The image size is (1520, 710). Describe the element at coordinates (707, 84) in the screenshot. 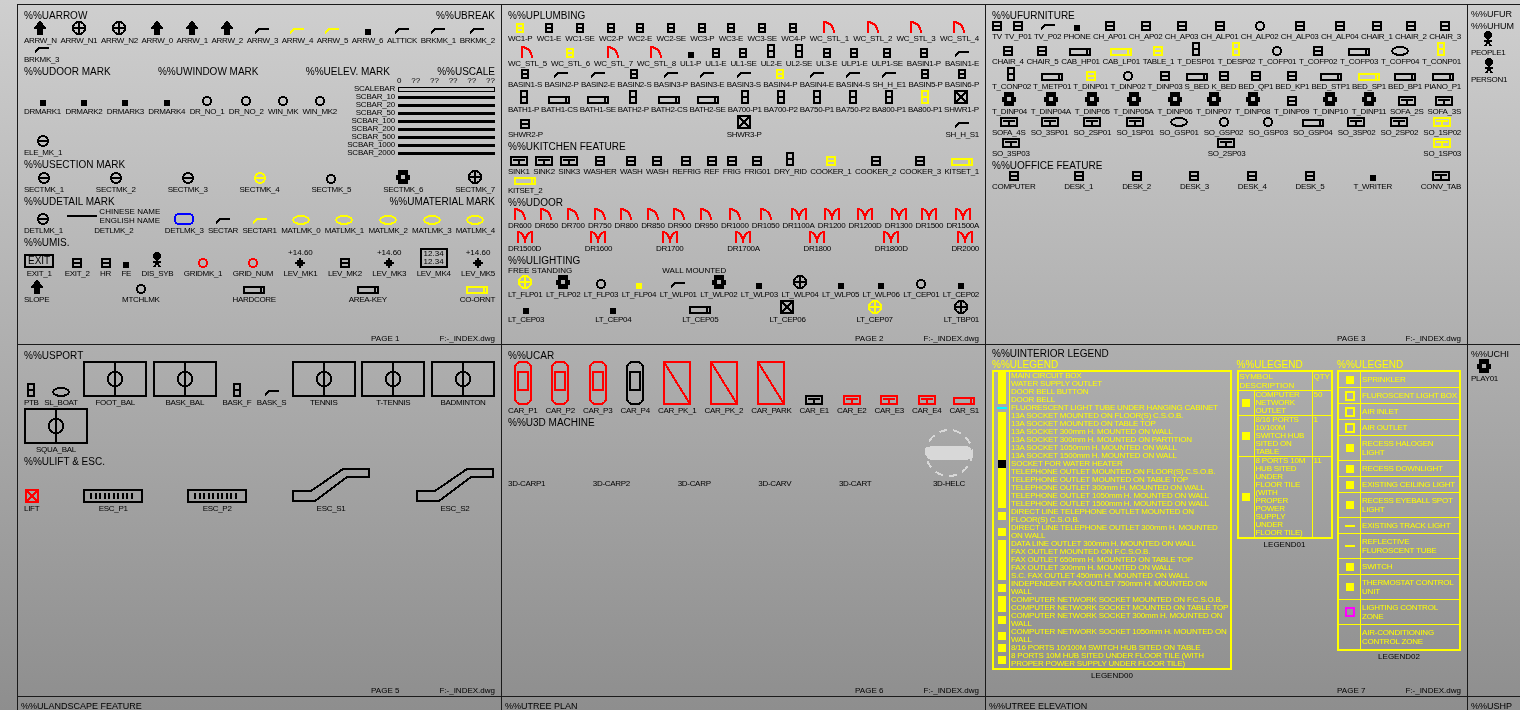

I see `symbol-label: BASIN3-E` at that location.